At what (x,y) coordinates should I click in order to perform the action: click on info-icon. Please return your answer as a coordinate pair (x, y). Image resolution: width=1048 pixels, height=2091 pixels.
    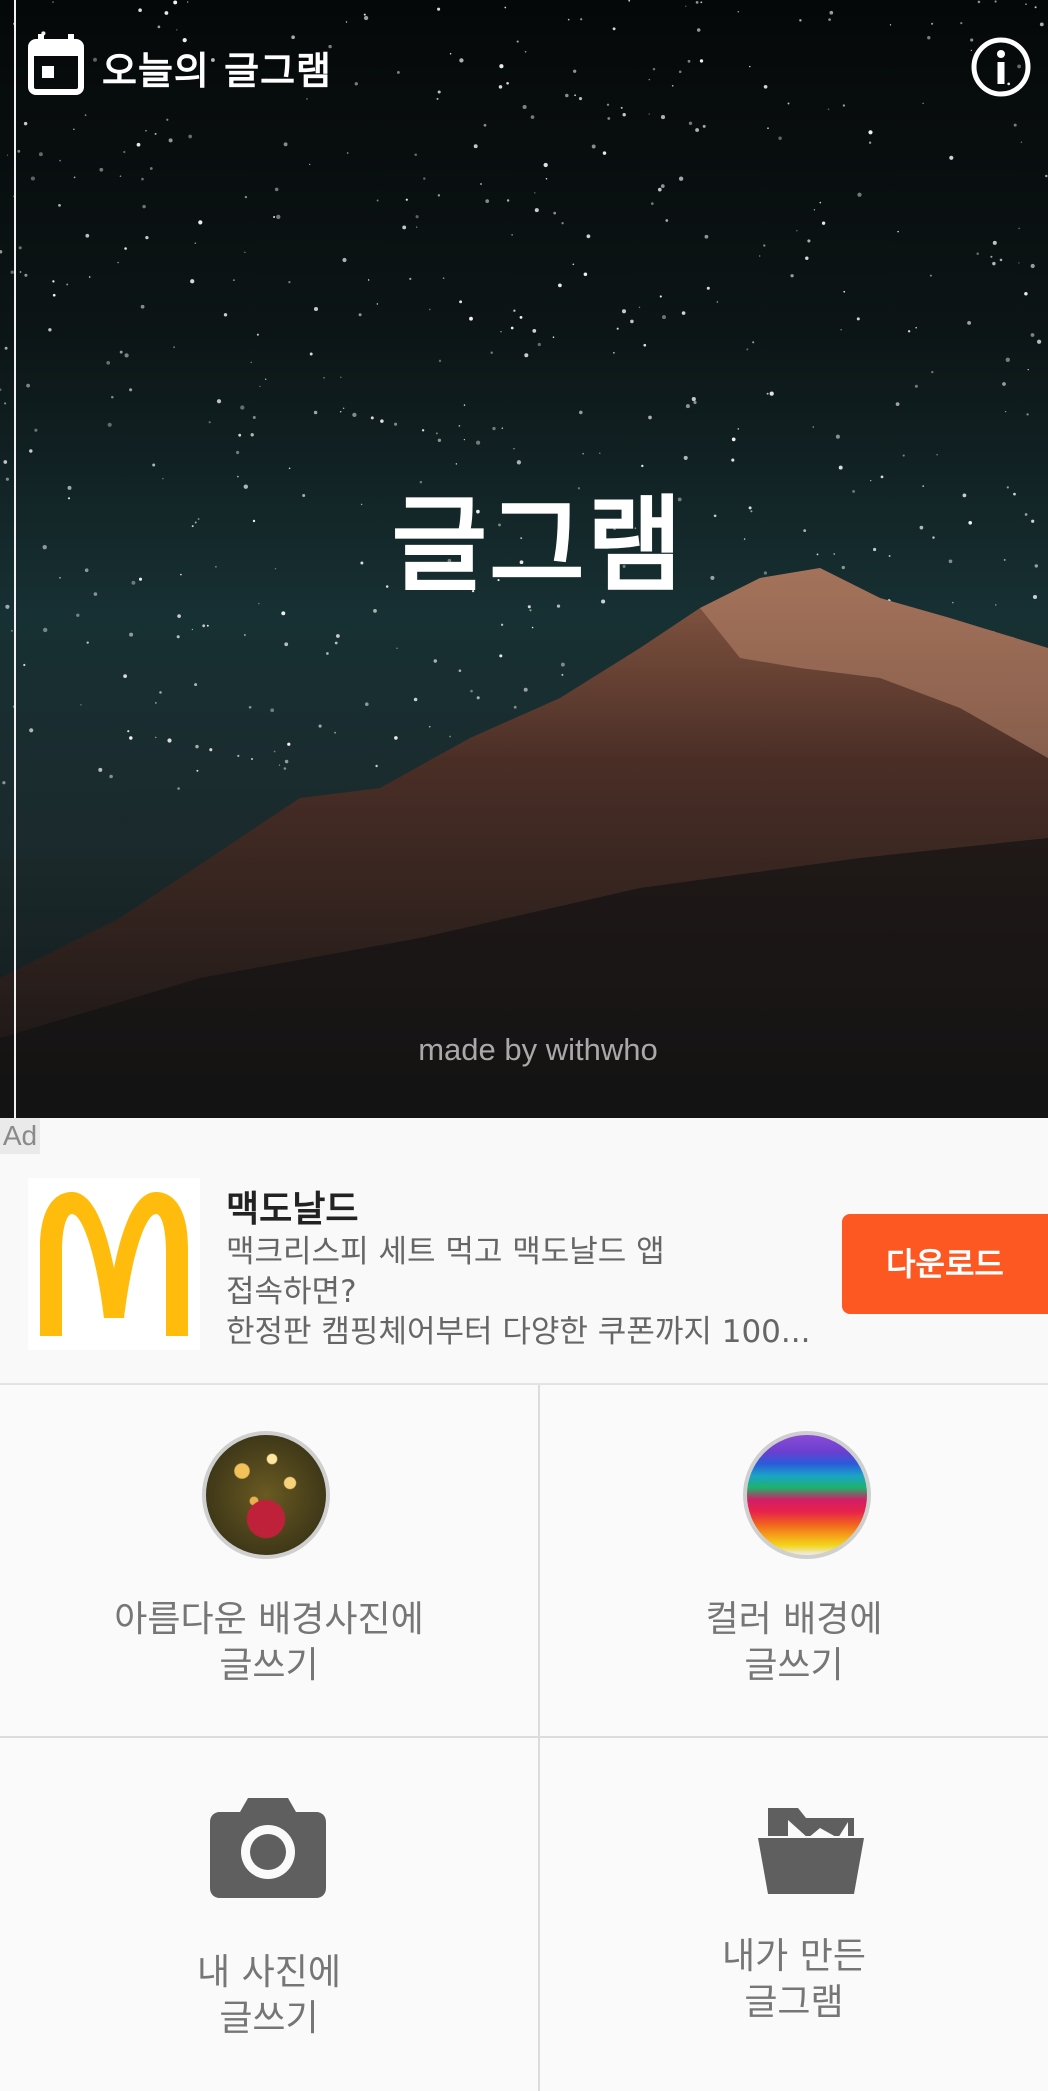
    Looking at the image, I should click on (1001, 67).